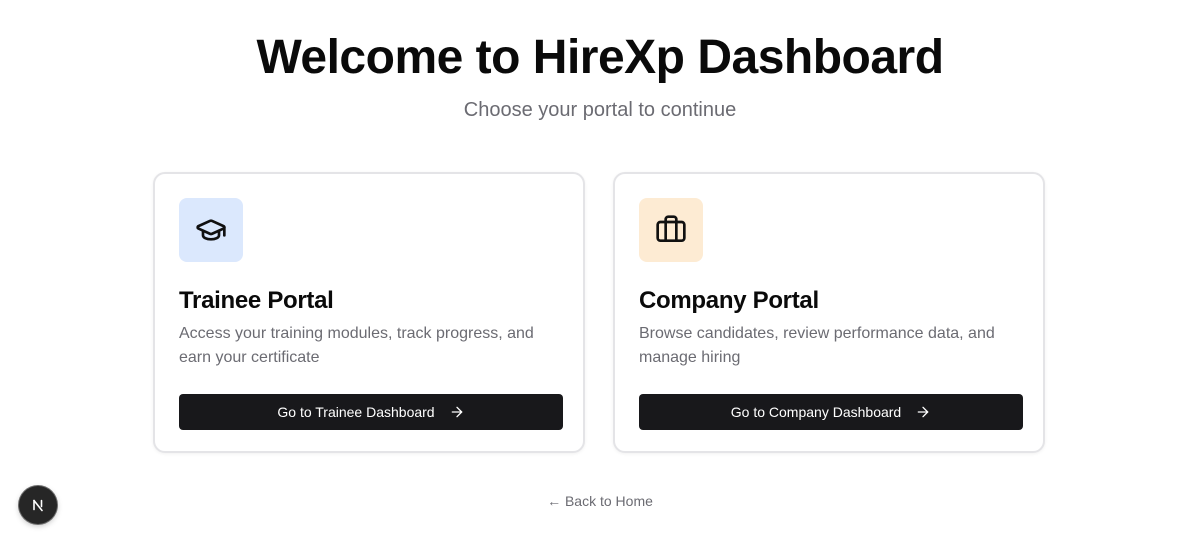 The height and width of the screenshot is (543, 1200). I want to click on nextjs-dev-indicator, so click(38, 505).